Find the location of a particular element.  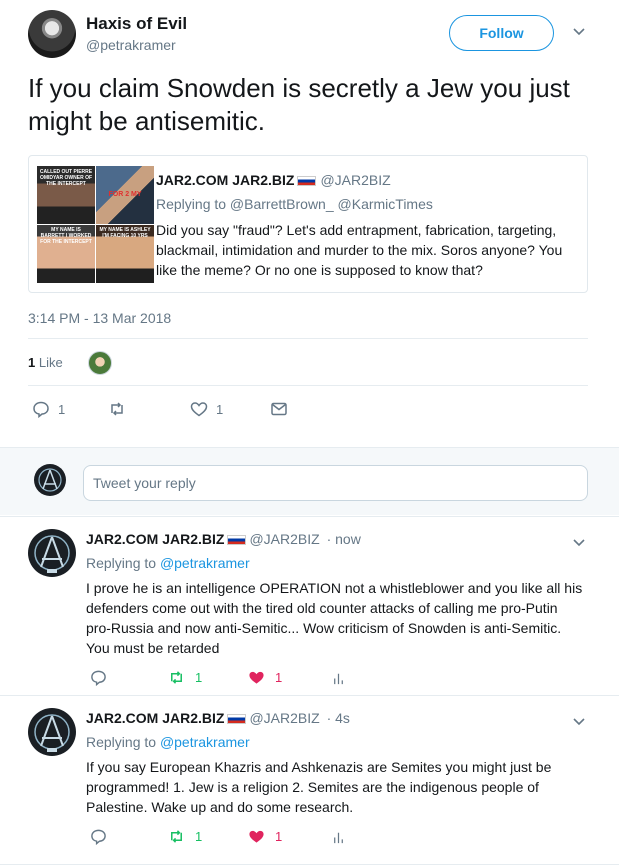

meme-panel-4: MY NAME IS ASHLEY I'M FACING 10 YRS is located at coordinates (125, 254).